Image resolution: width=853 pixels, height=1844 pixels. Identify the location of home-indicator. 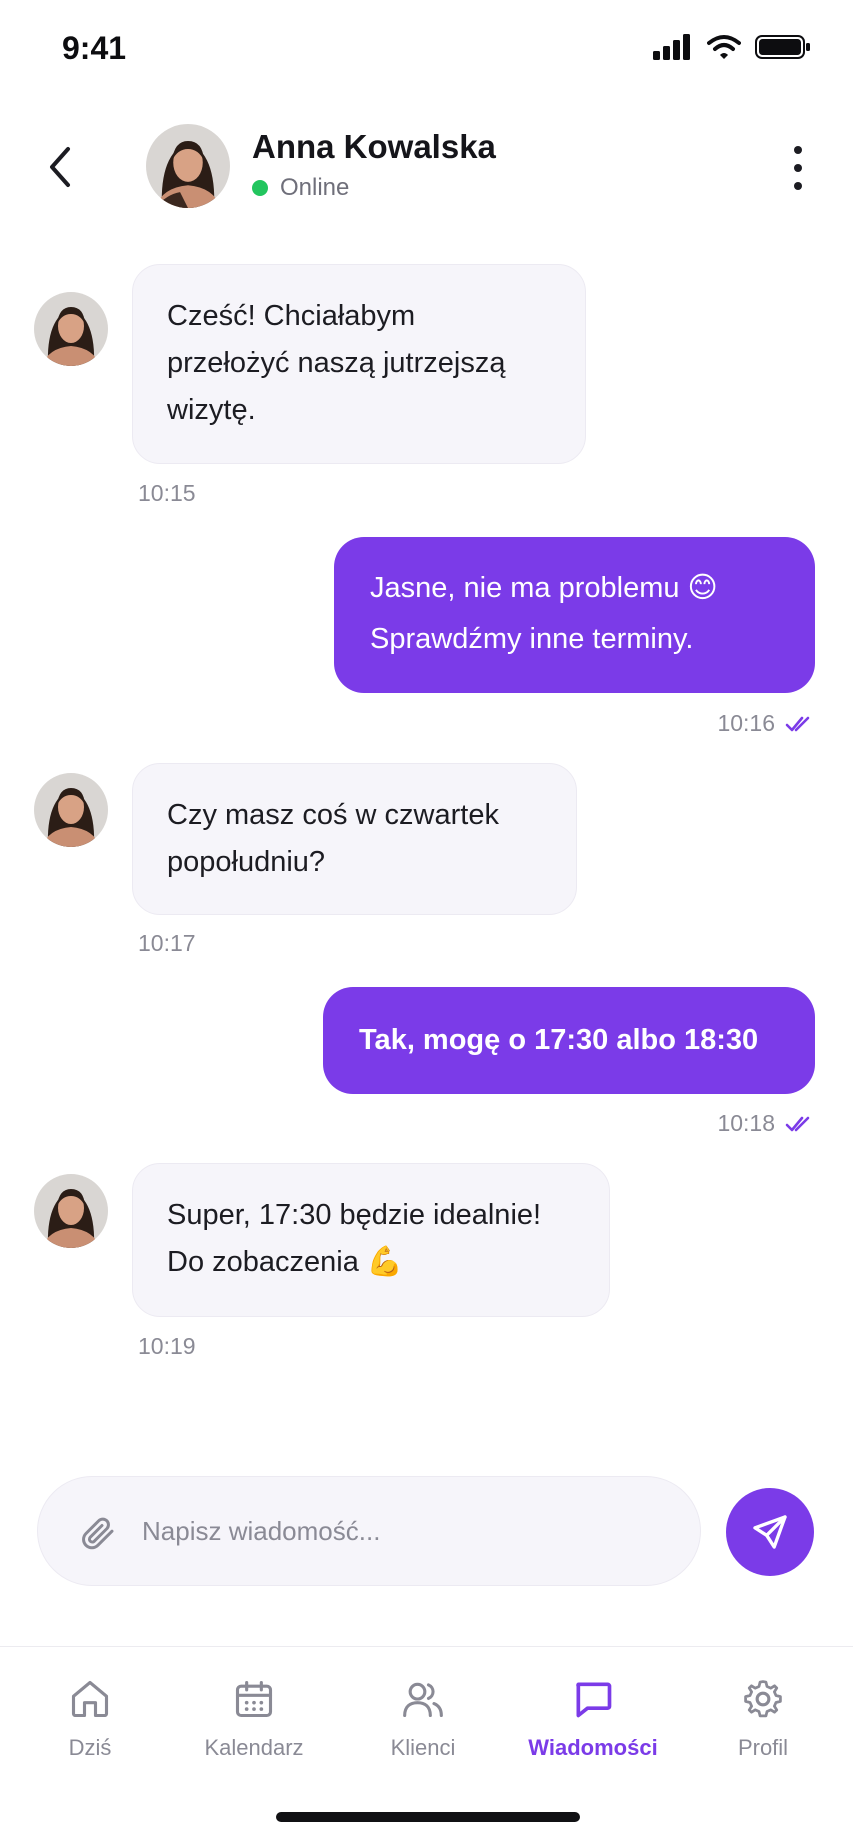
(428, 1817).